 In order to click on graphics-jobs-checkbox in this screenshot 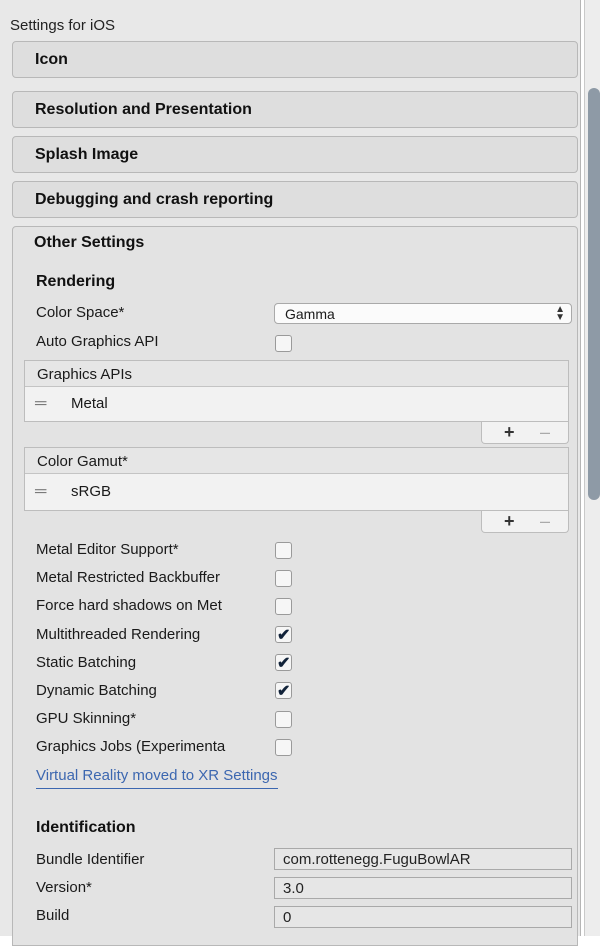, I will do `click(283, 747)`.